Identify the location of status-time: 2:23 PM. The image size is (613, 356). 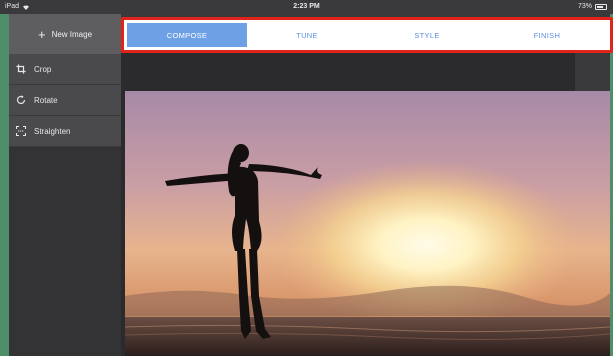
(306, 6).